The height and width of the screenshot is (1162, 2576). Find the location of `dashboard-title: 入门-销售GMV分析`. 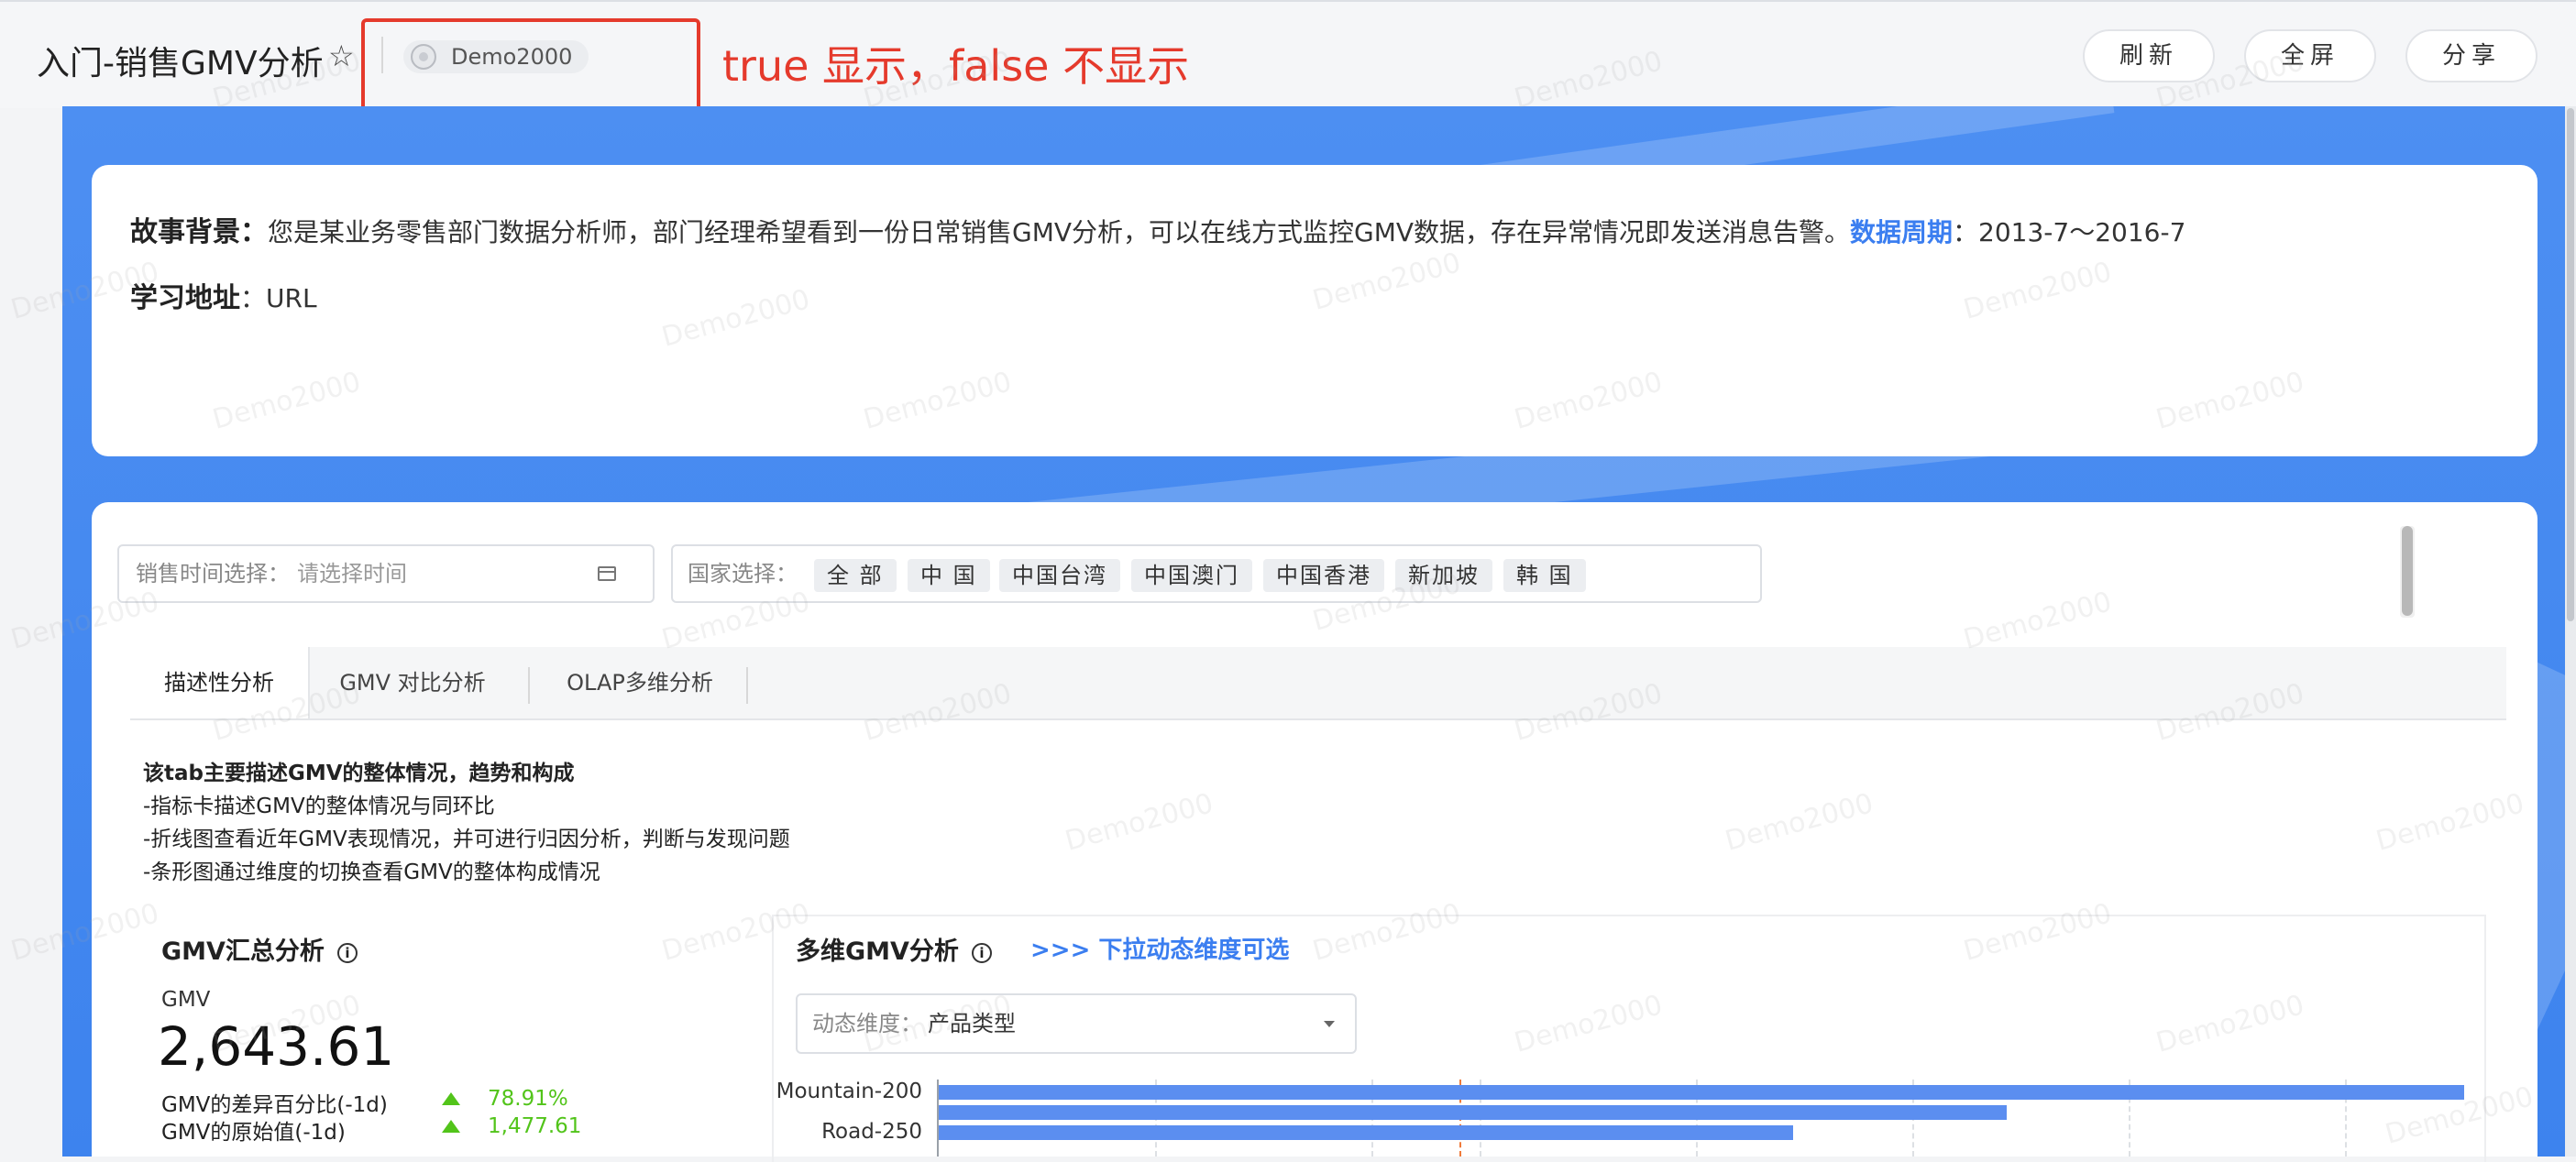

dashboard-title: 入门-销售GMV分析 is located at coordinates (180, 63).